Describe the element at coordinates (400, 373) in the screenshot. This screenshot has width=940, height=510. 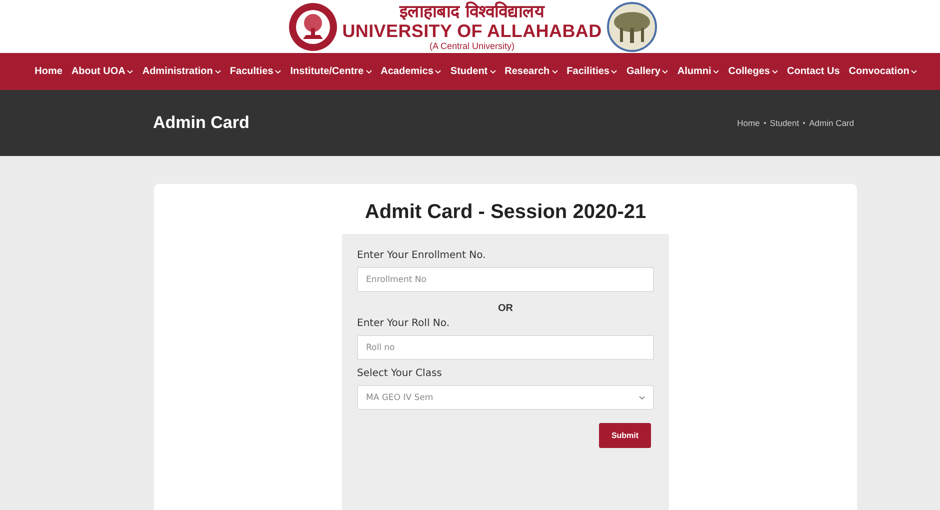
I see `field-label: Select Your Class` at that location.